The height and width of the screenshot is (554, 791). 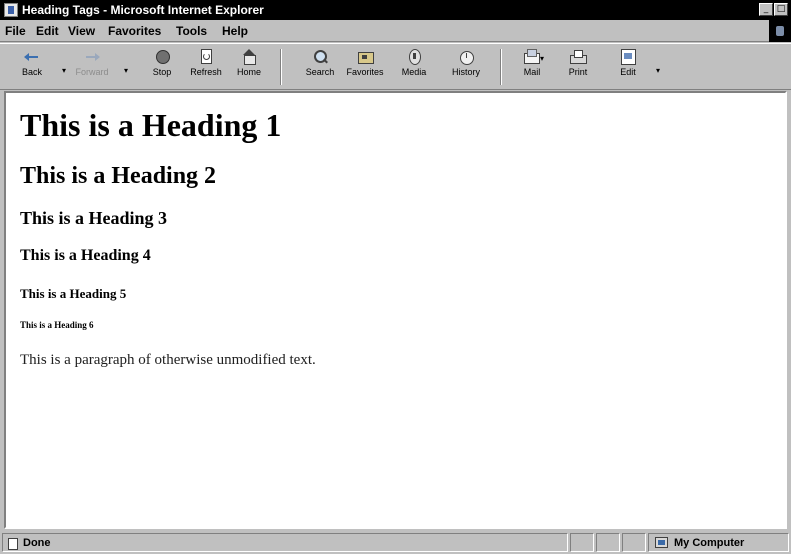 I want to click on my-computer-icon, so click(x=661, y=542).